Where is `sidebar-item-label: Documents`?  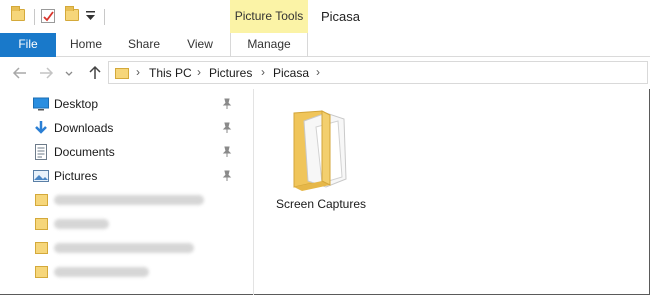
sidebar-item-label: Documents is located at coordinates (84, 152).